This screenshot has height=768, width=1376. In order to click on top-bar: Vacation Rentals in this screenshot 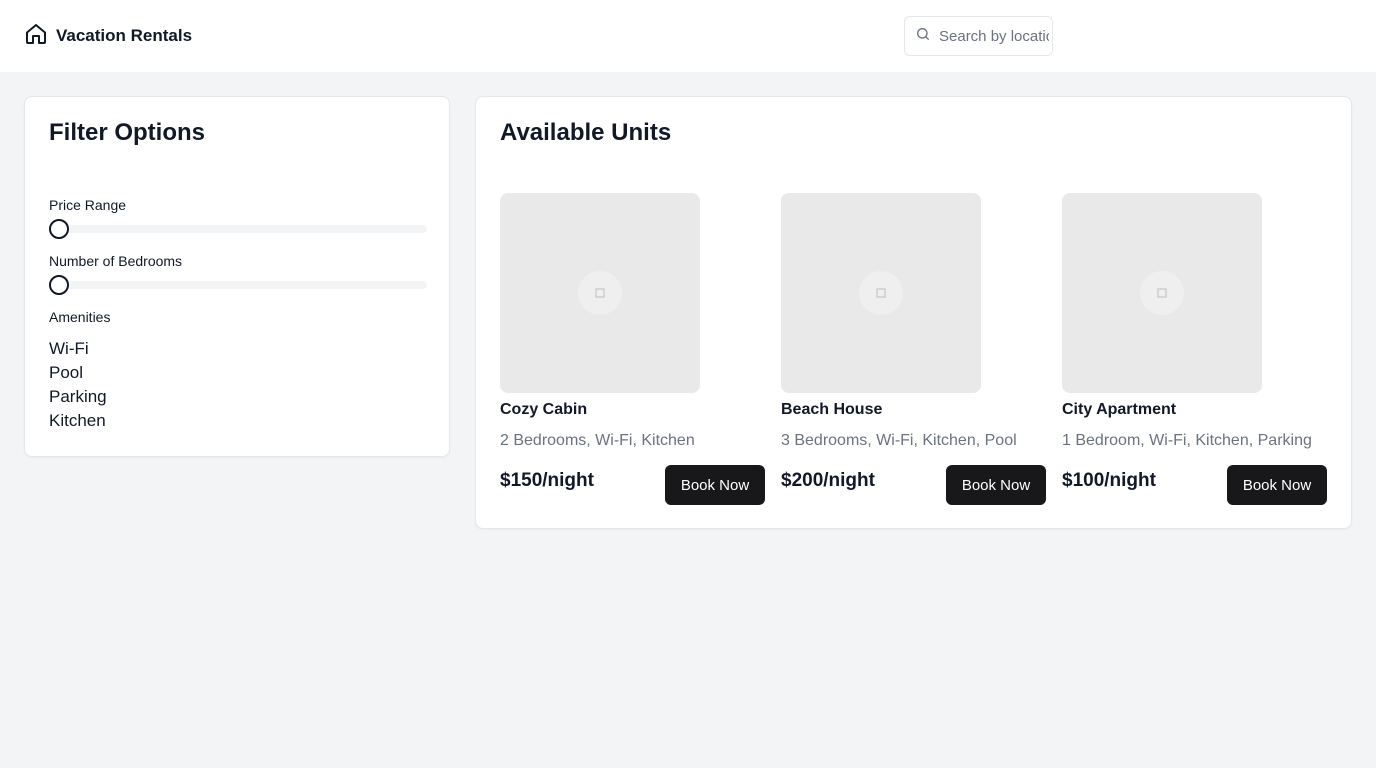, I will do `click(688, 36)`.